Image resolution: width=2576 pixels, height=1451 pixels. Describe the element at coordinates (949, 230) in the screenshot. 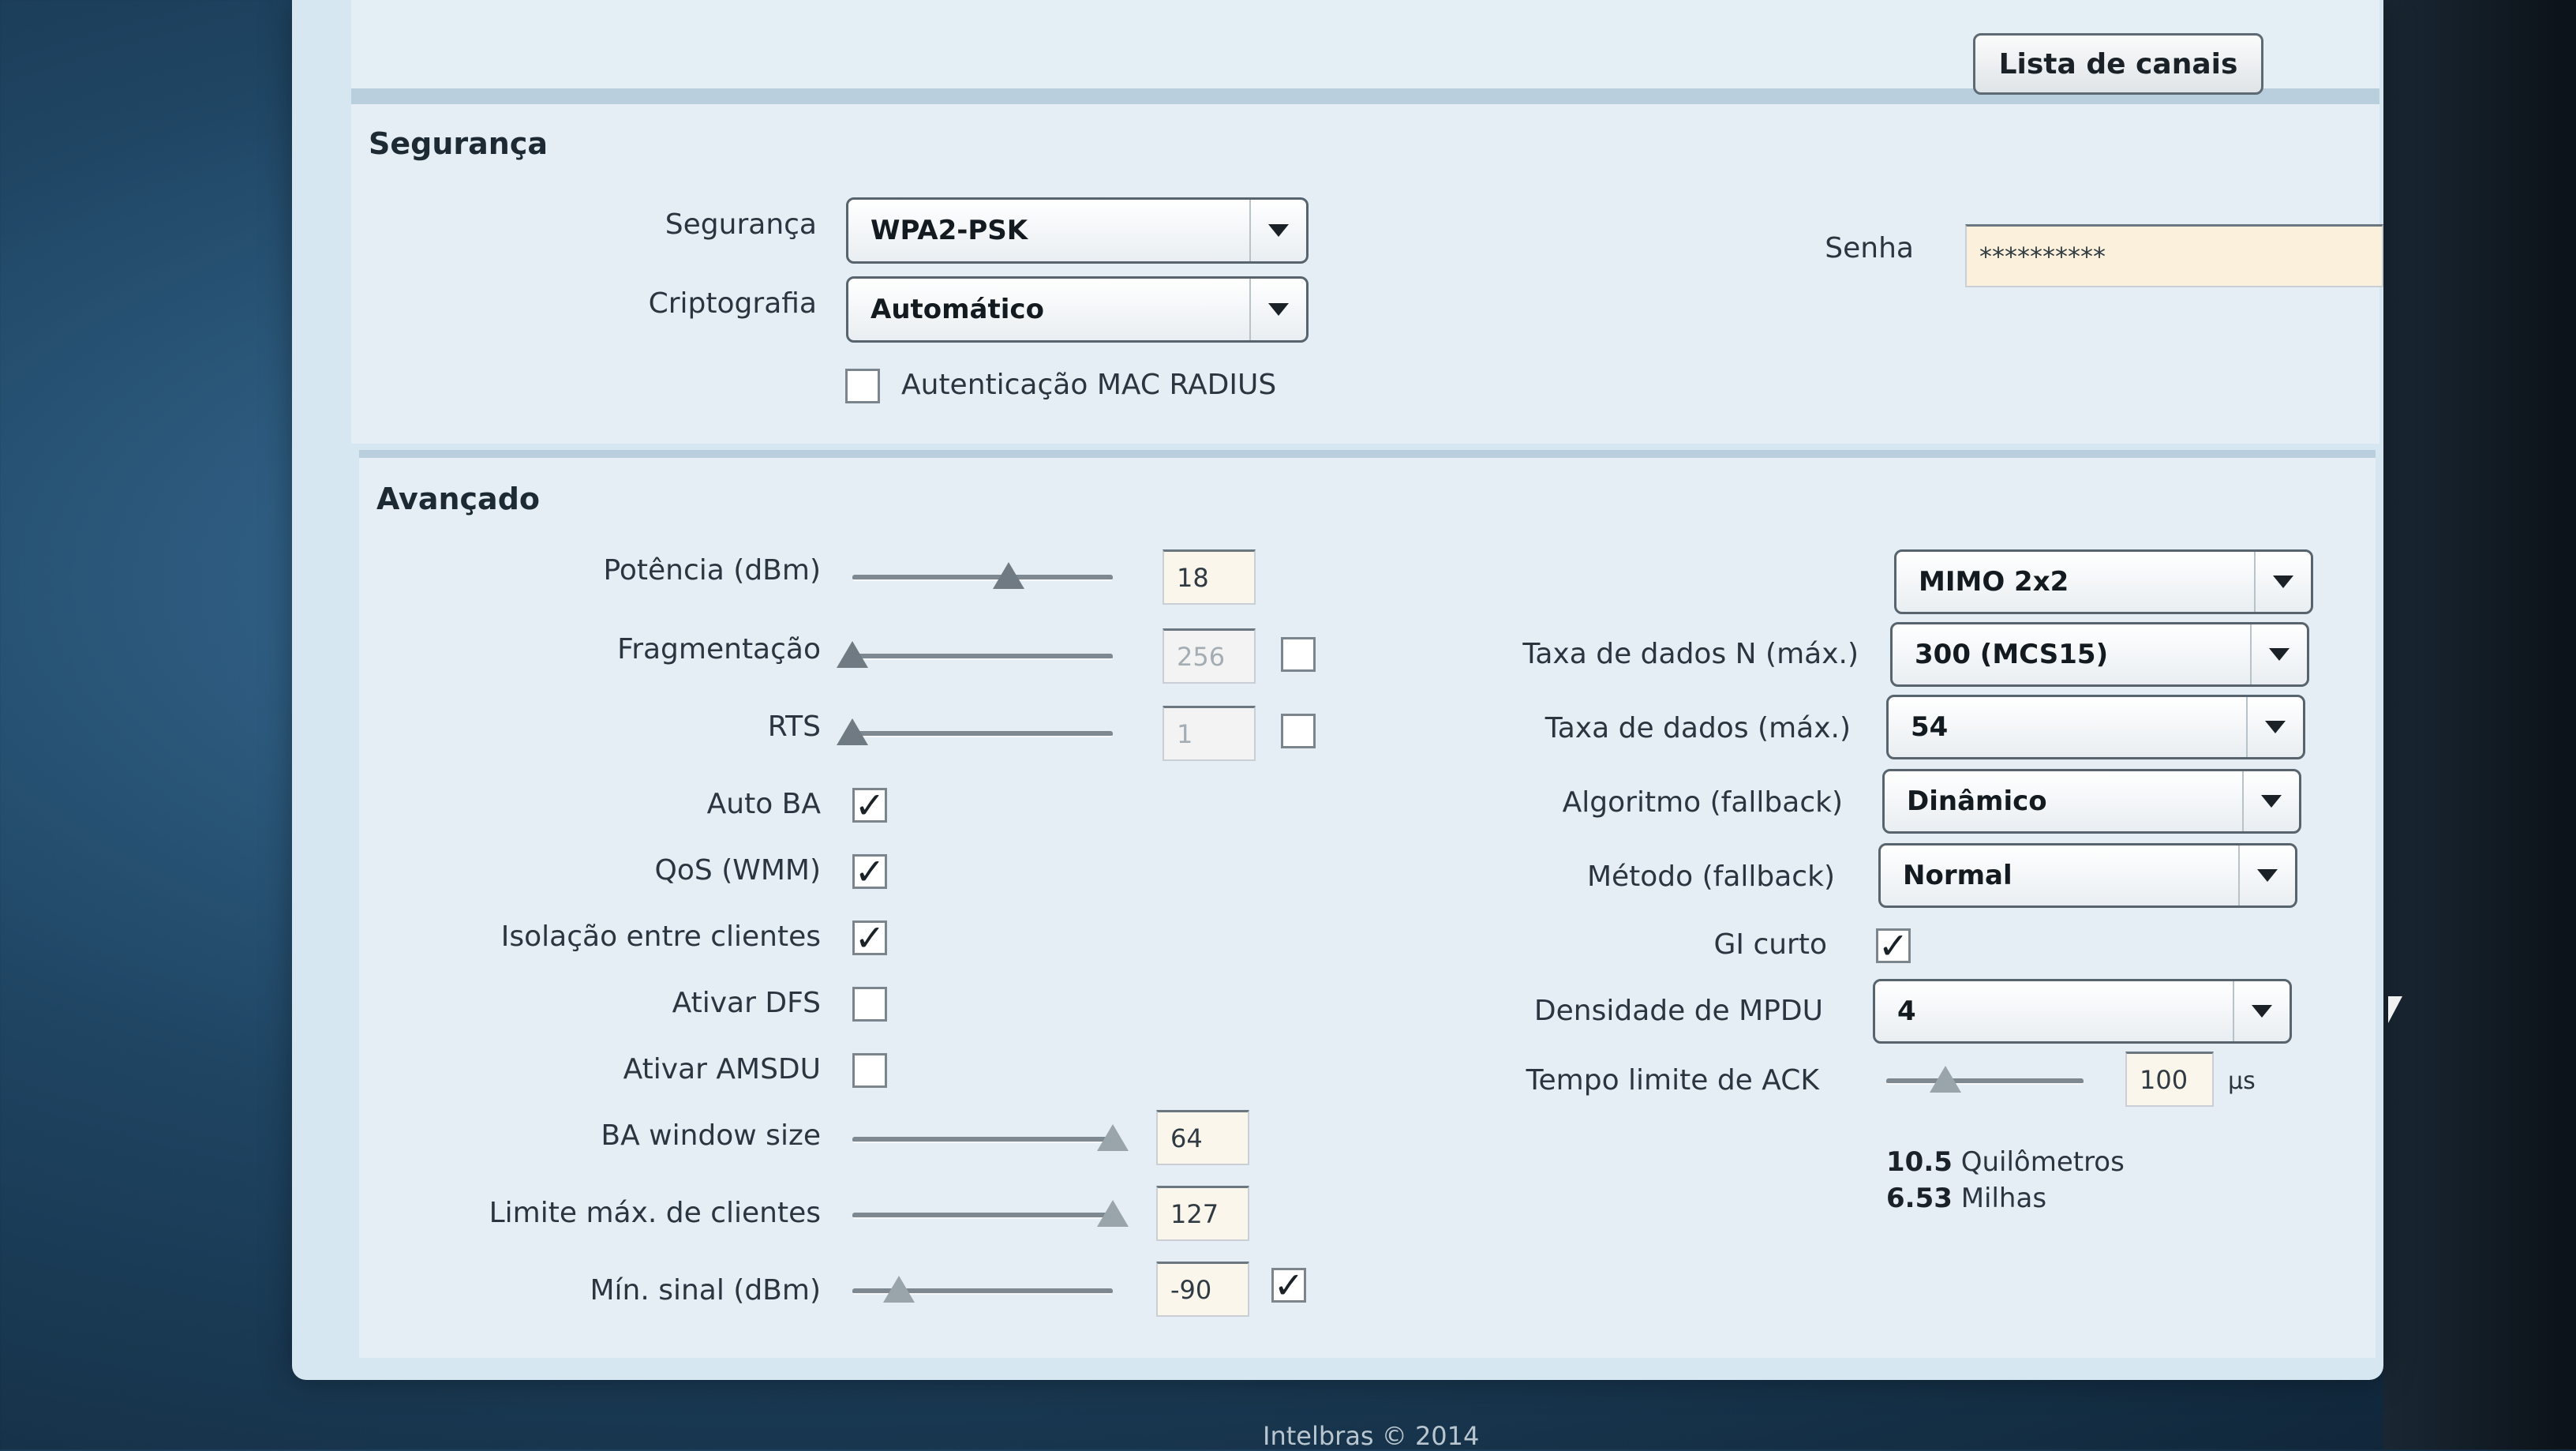

I see `security-select-value: WPA2-PSK` at that location.